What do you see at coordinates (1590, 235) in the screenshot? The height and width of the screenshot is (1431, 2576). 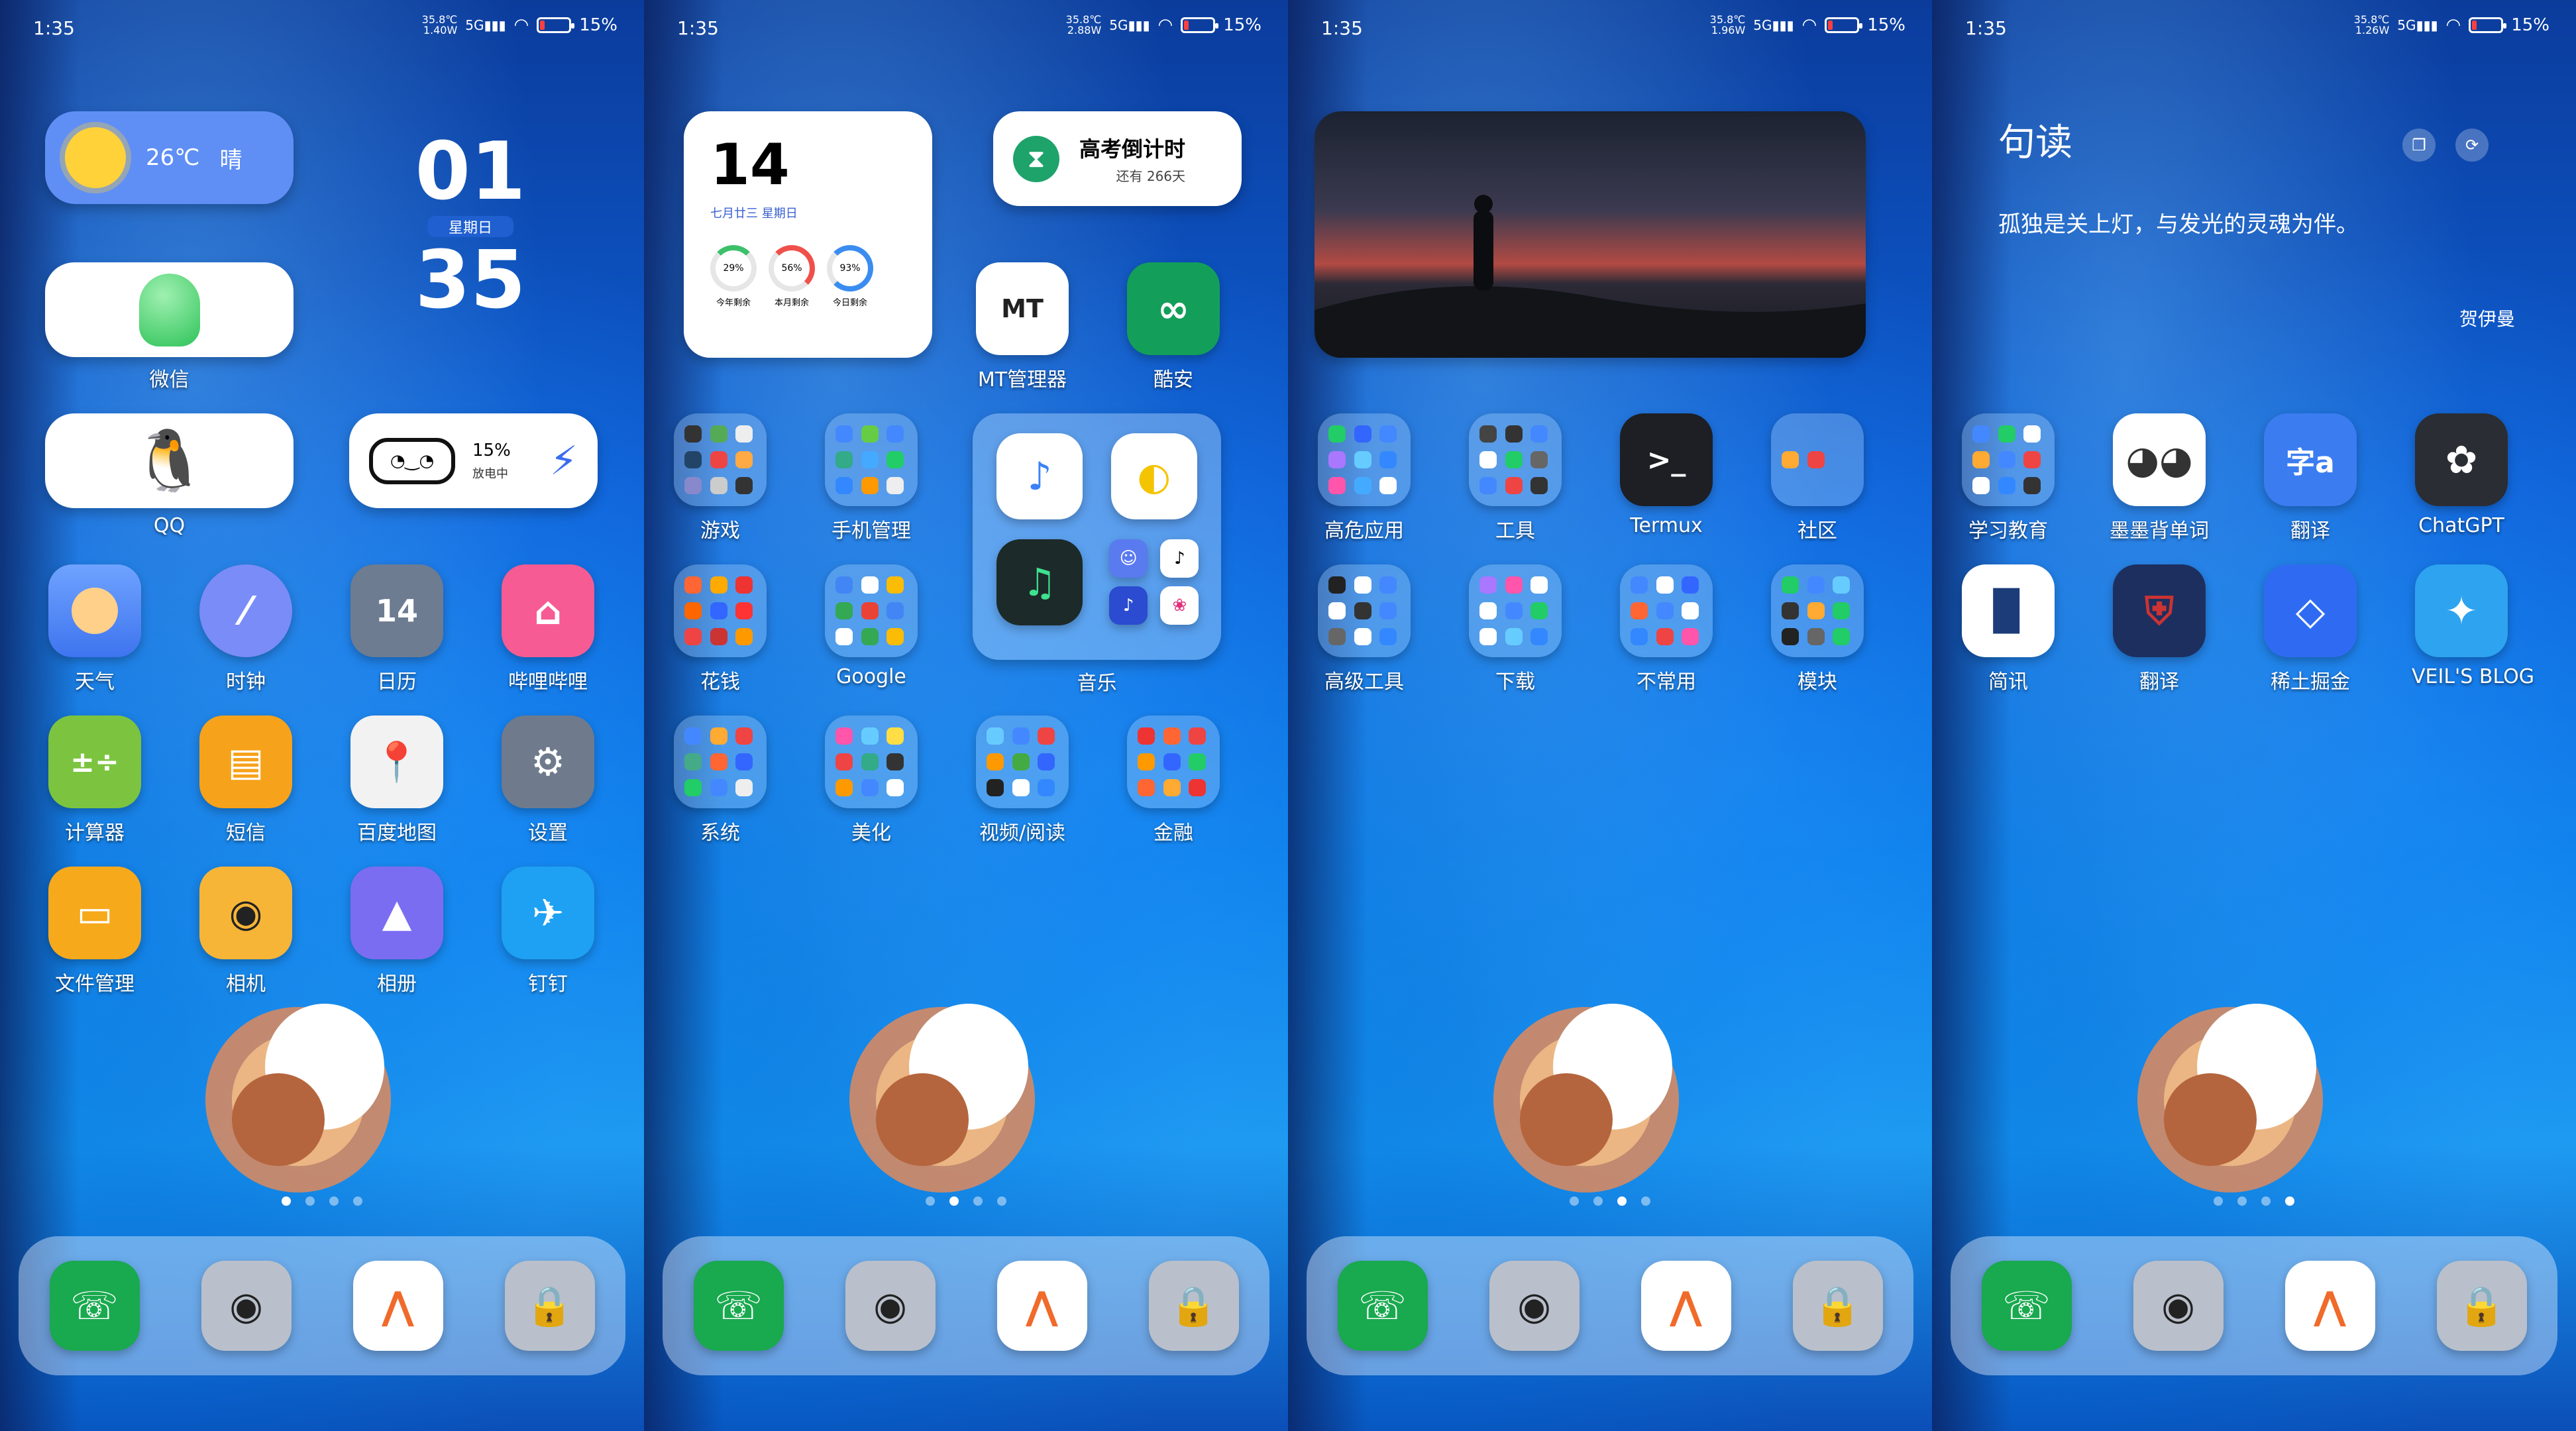 I see `photo-widget` at bounding box center [1590, 235].